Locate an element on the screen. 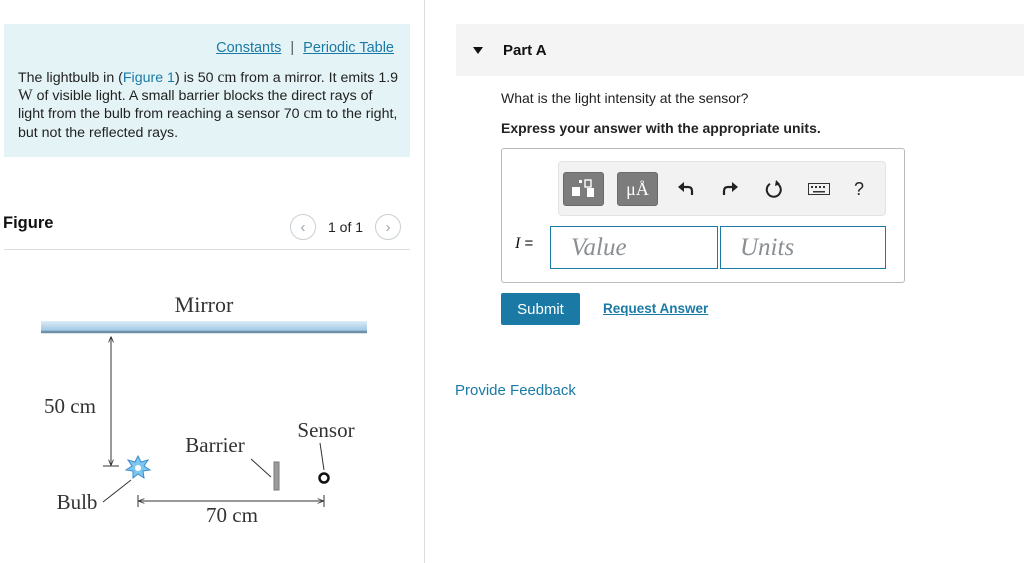 This screenshot has width=1024, height=563. part-title: Part A is located at coordinates (525, 50).